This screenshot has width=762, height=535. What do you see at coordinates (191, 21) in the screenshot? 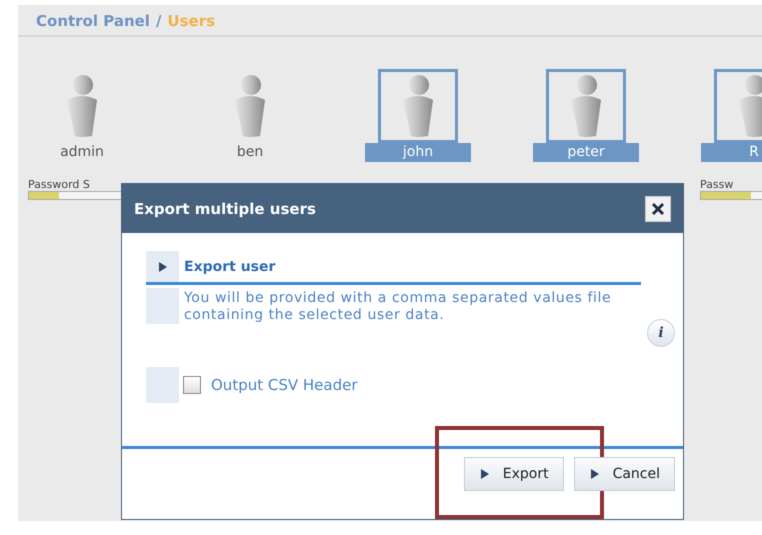
I see `breadcrumb-current: Users` at bounding box center [191, 21].